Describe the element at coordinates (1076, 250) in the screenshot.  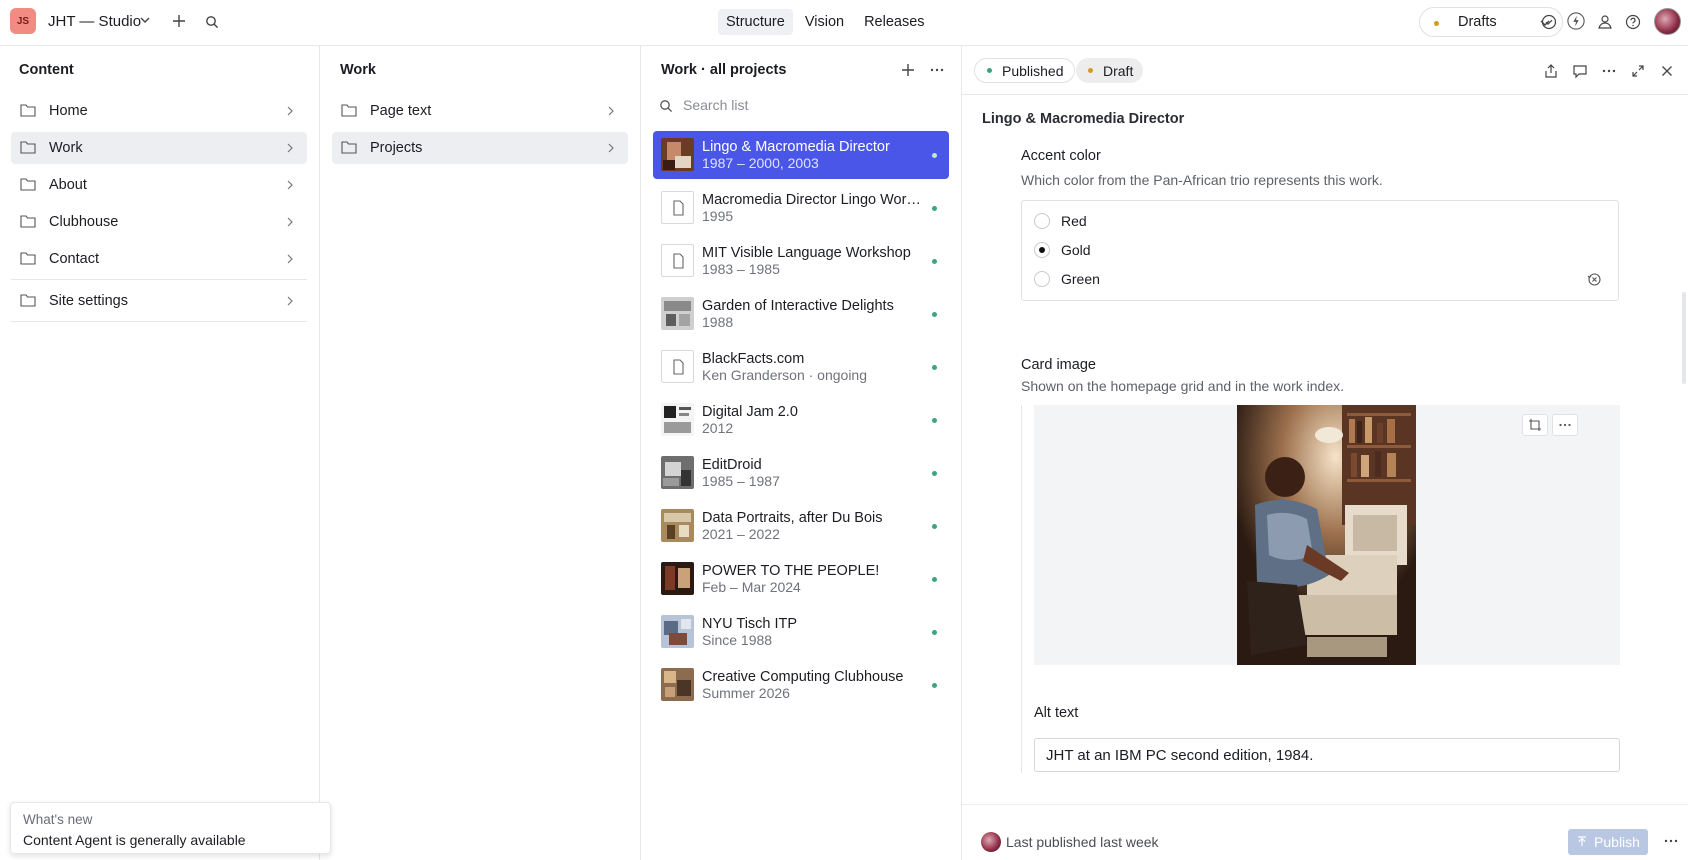
I see `radio-label: Gold` at that location.